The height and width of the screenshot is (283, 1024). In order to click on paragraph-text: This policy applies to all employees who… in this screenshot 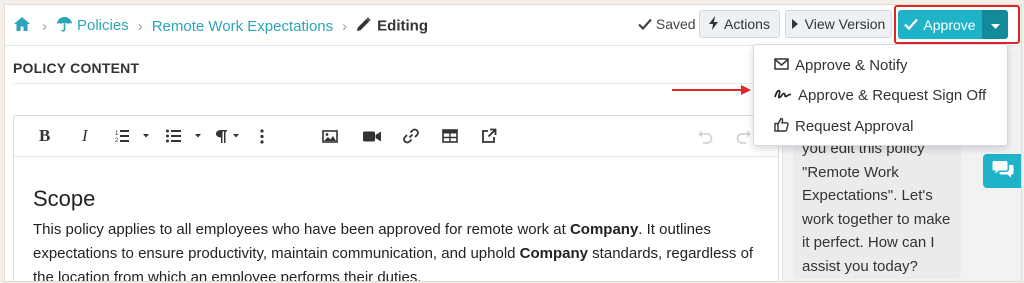, I will do `click(301, 229)`.